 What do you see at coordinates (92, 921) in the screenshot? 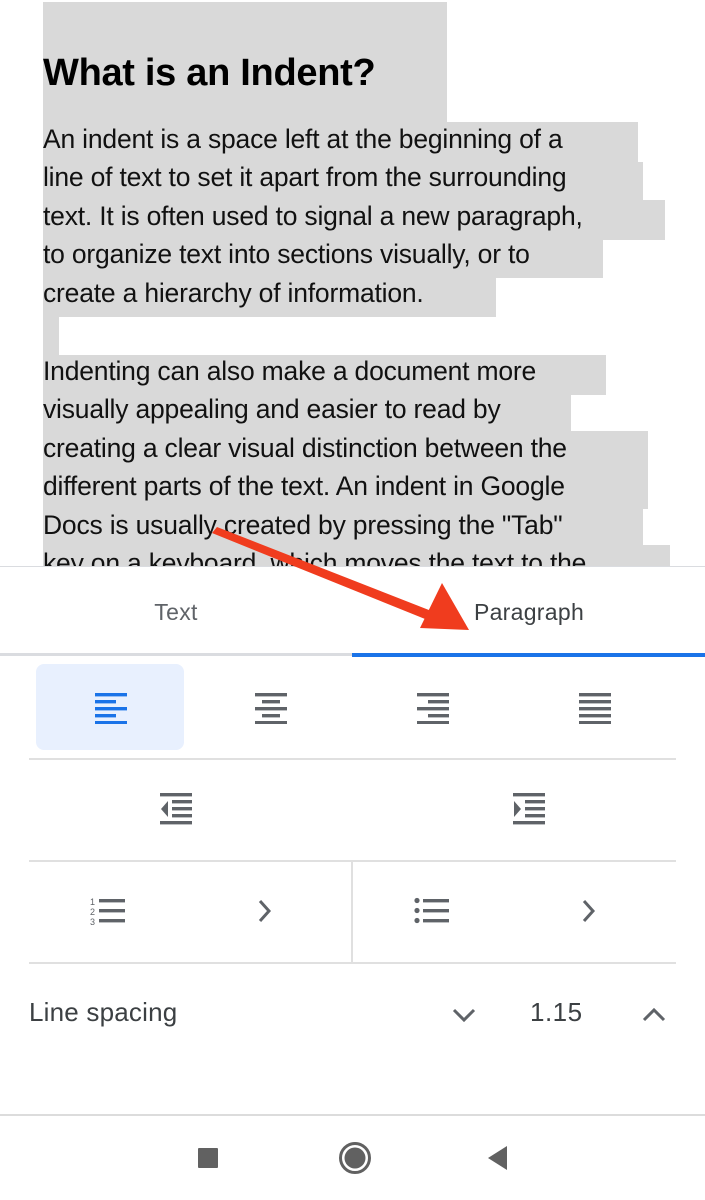
I see `svg-text: 3` at bounding box center [92, 921].